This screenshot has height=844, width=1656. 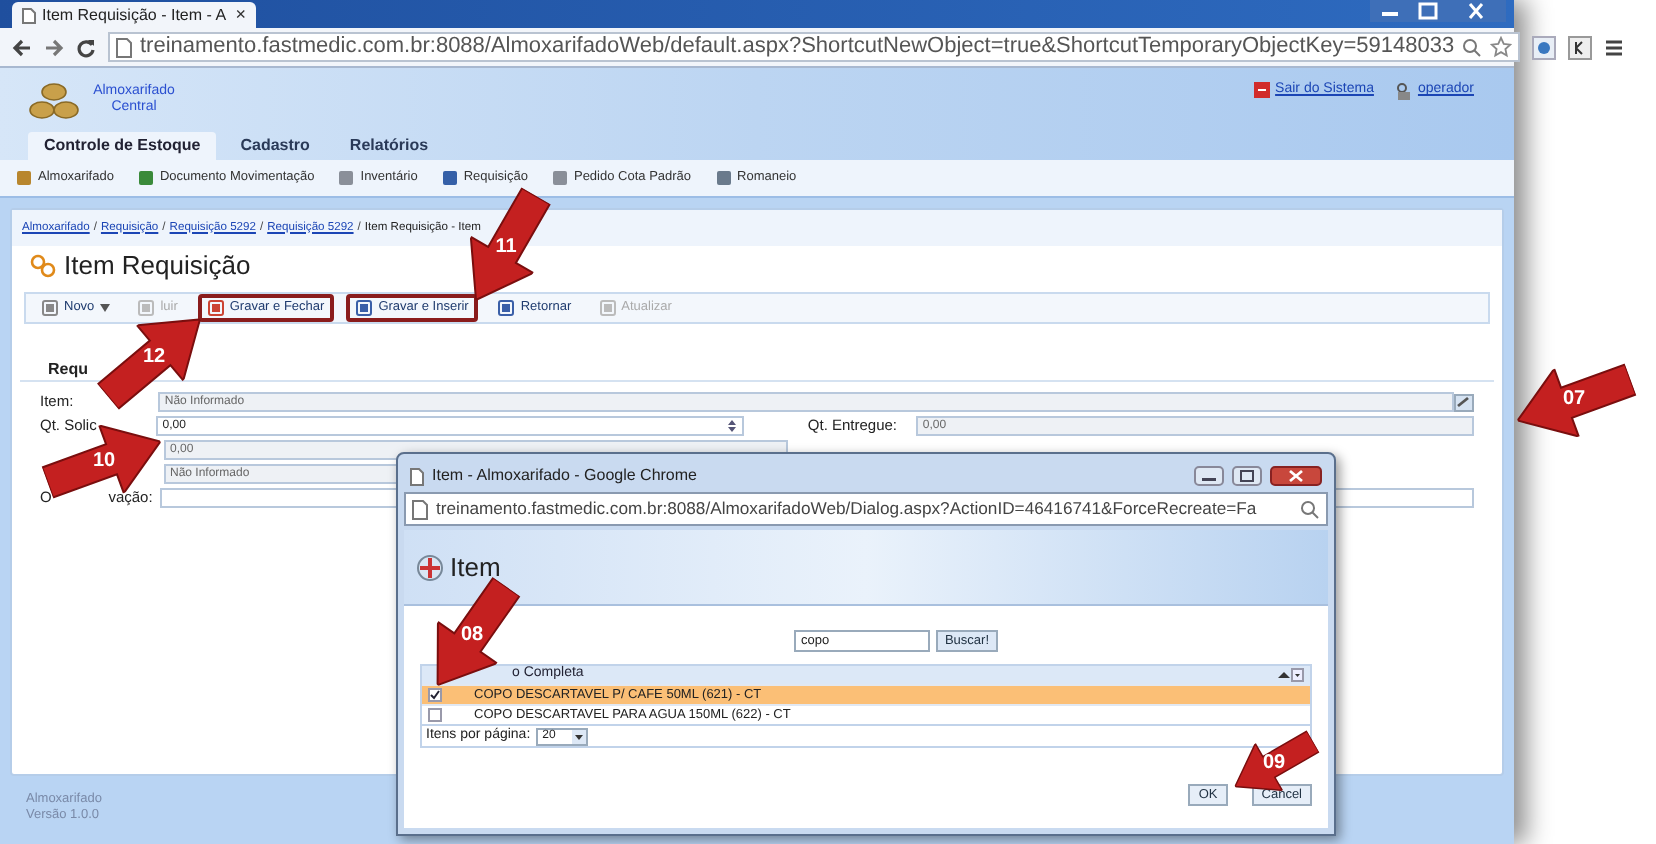 I want to click on tab-title: Item Requisição - Item - A, so click(x=135, y=15).